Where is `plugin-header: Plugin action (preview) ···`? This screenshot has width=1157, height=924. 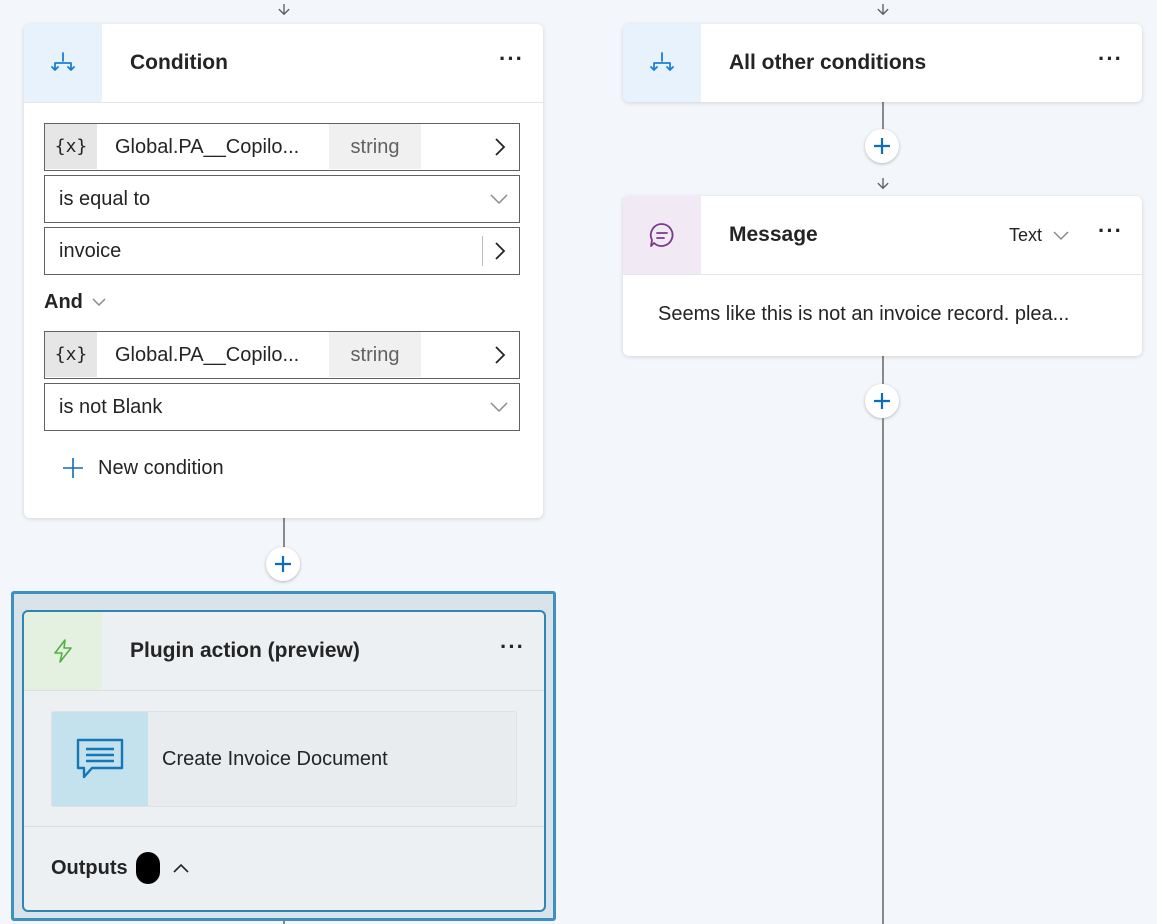
plugin-header: Plugin action (preview) ··· is located at coordinates (284, 651).